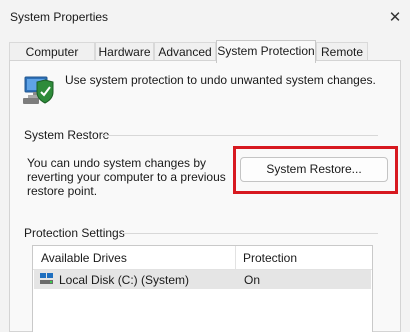 Image resolution: width=410 pixels, height=332 pixels. What do you see at coordinates (252, 280) in the screenshot?
I see `drive-protection-status: On` at bounding box center [252, 280].